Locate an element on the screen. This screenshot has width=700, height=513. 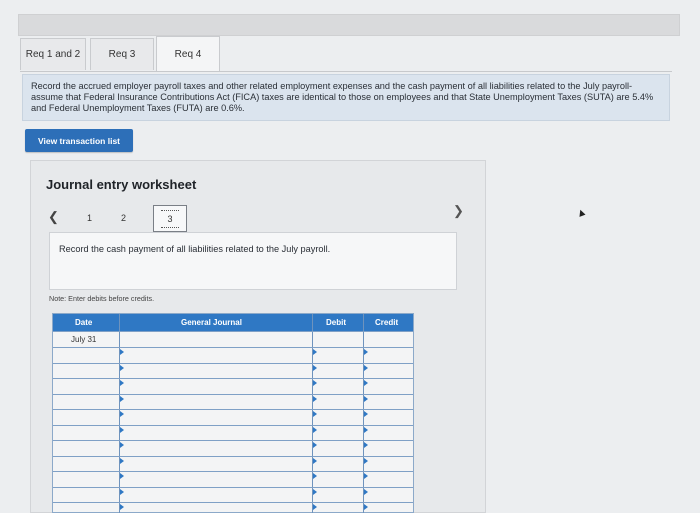
tab-divider is located at coordinates (346, 71).